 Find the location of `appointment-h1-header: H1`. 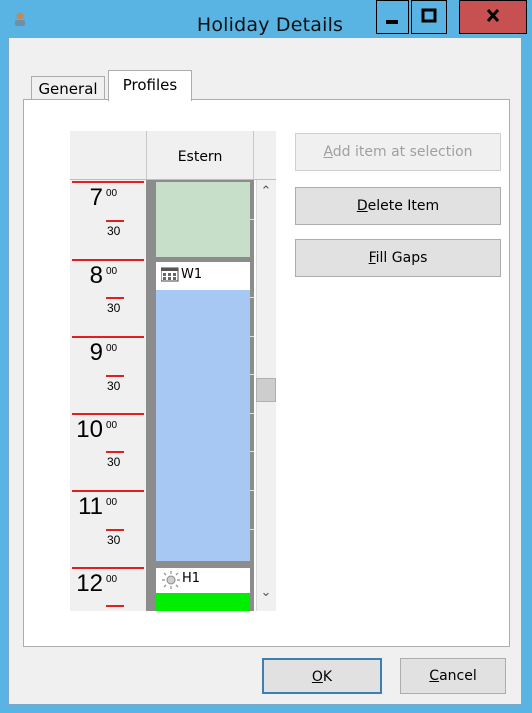

appointment-h1-header: H1 is located at coordinates (203, 580).